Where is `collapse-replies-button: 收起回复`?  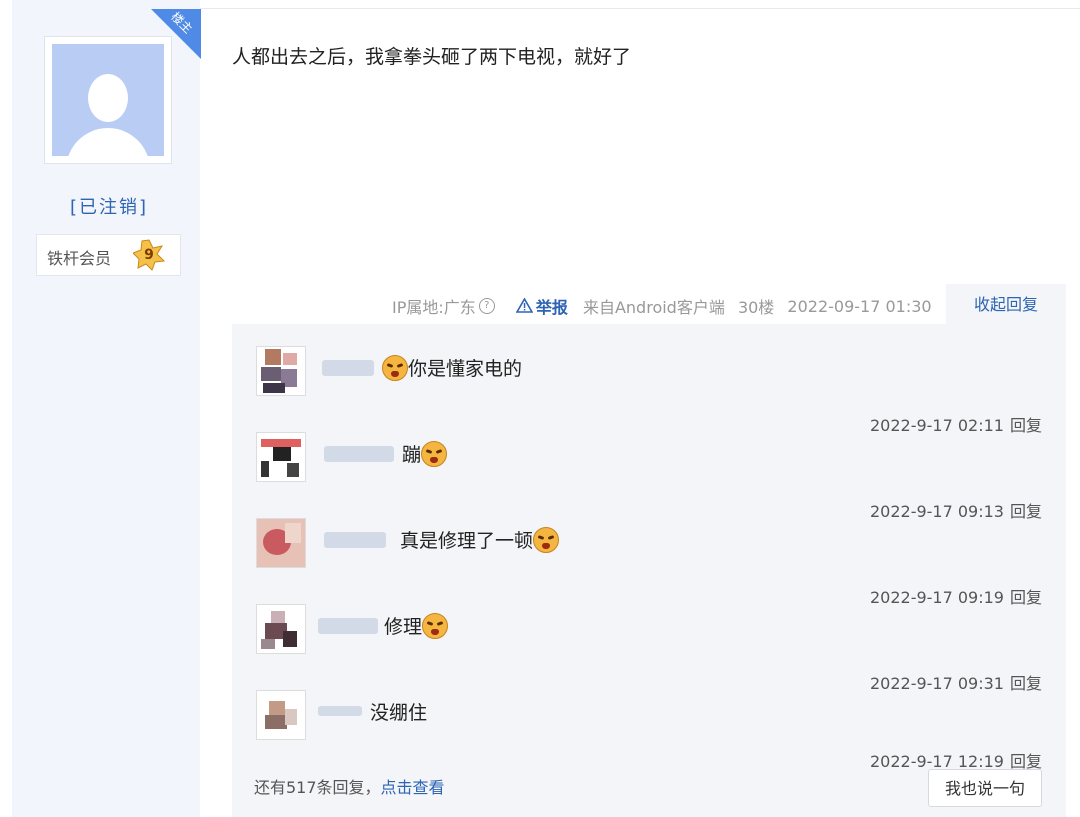
collapse-replies-button: 收起回复 is located at coordinates (1006, 304).